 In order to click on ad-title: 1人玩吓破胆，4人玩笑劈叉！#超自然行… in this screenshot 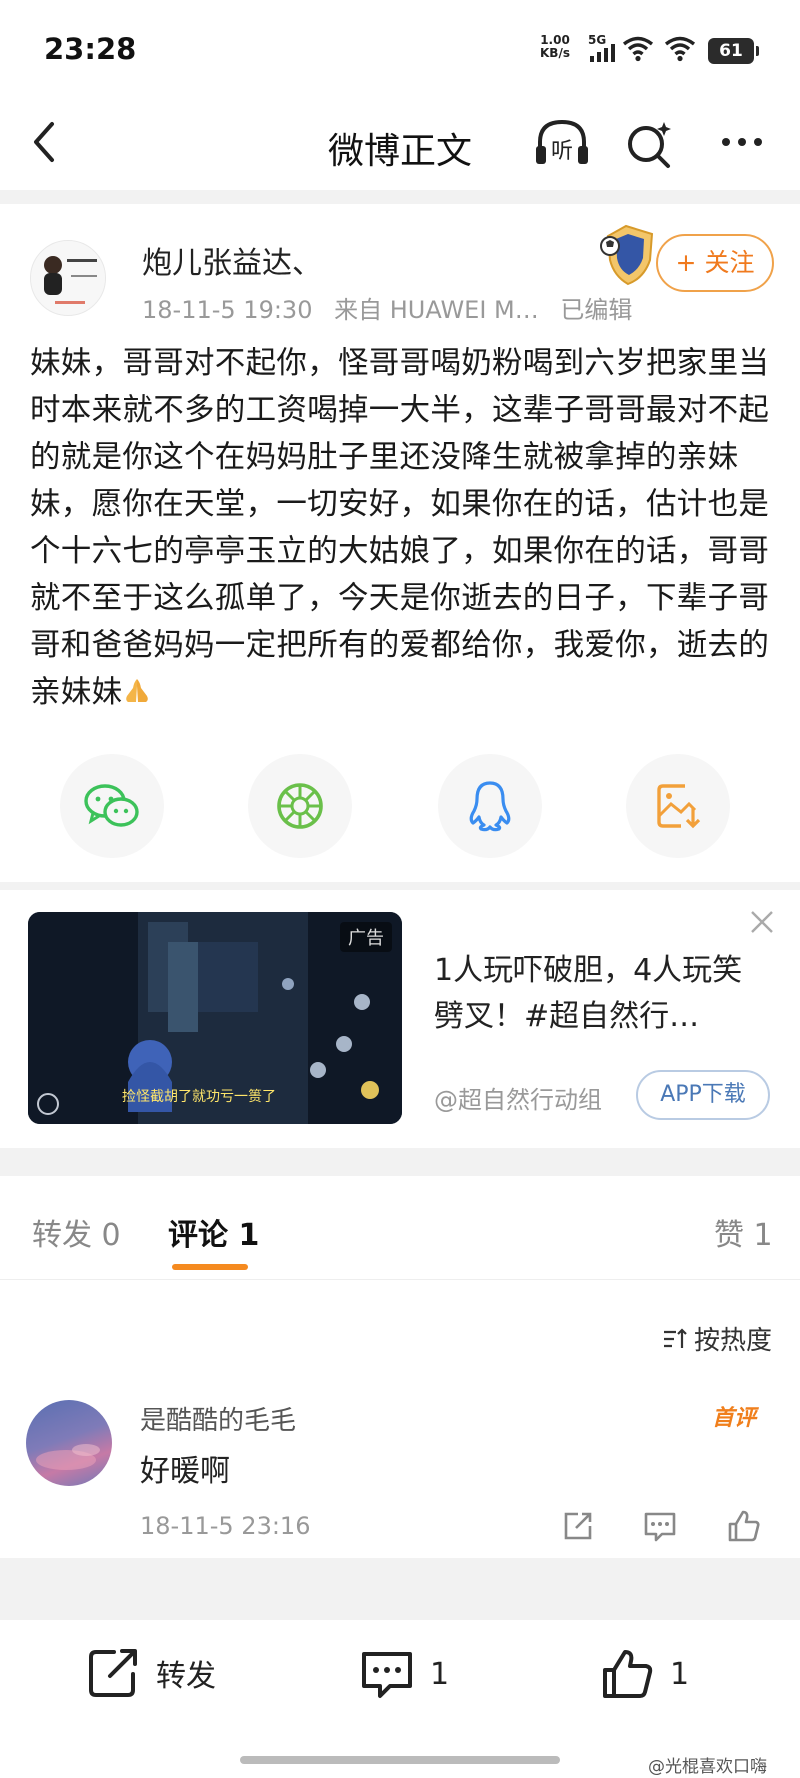, I will do `click(599, 994)`.